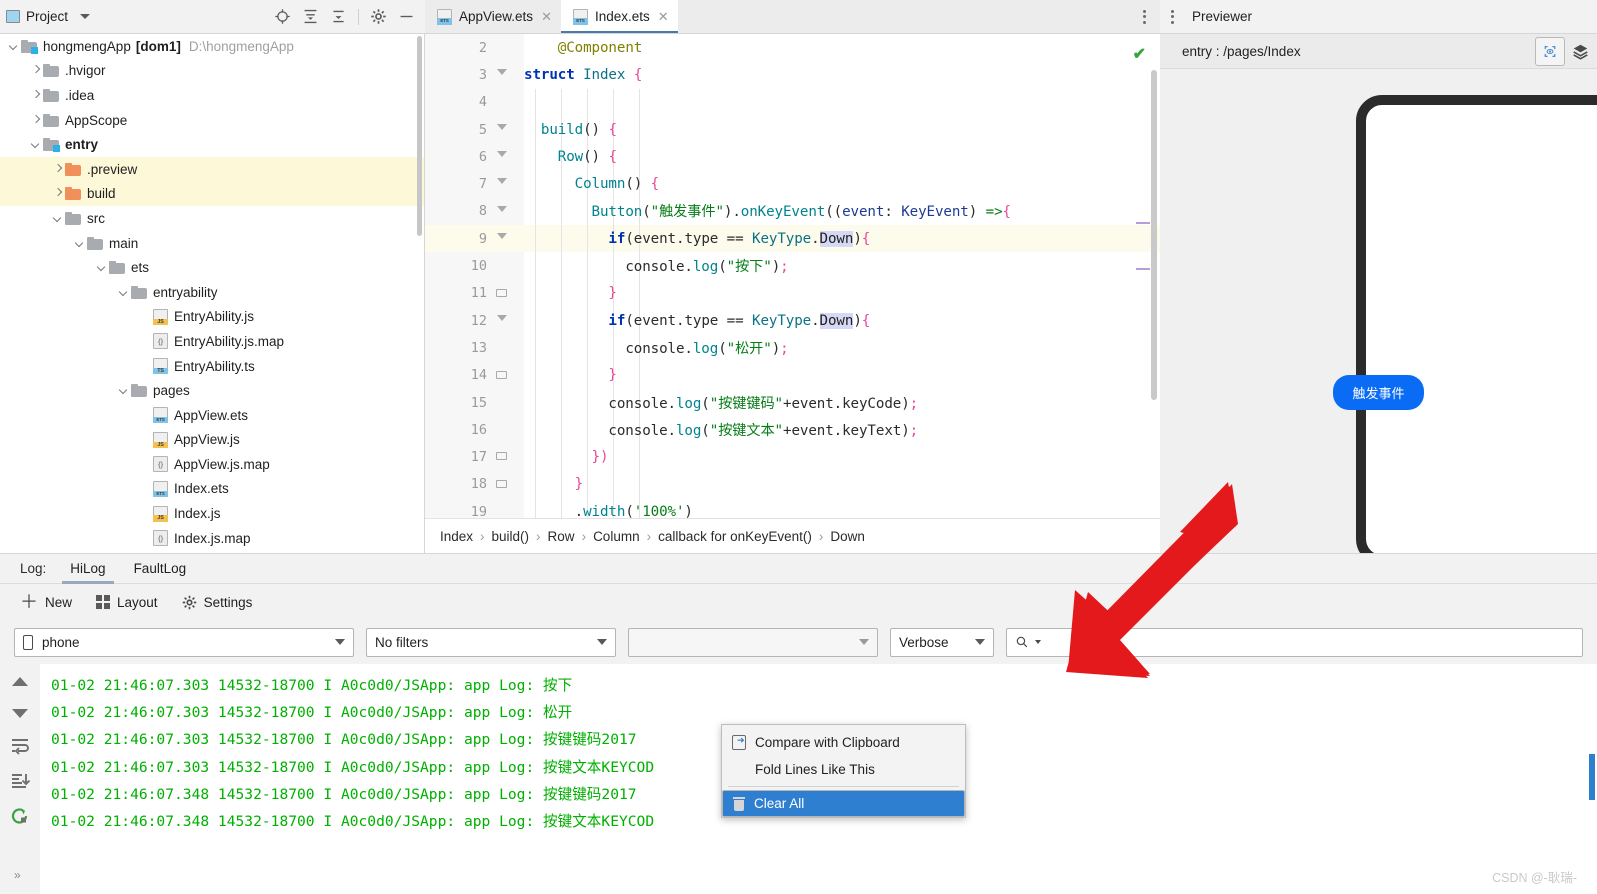 The width and height of the screenshot is (1597, 894). Describe the element at coordinates (338, 16) in the screenshot. I see `collapse-all-icon` at that location.